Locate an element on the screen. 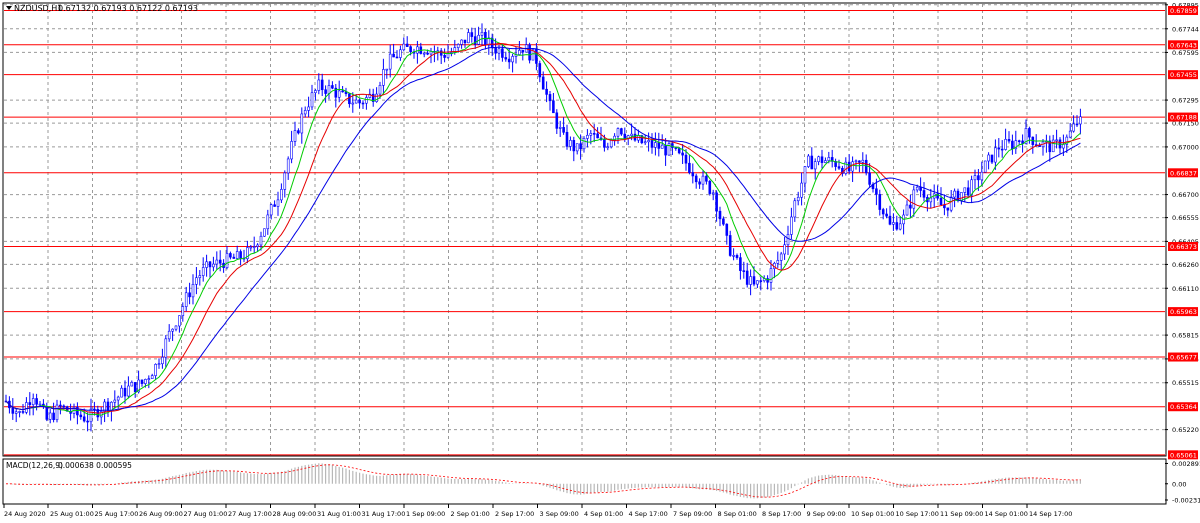 Image resolution: width=1200 pixels, height=523 pixels. x-tick-label: 14 Sep 17:00 is located at coordinates (1050, 514).